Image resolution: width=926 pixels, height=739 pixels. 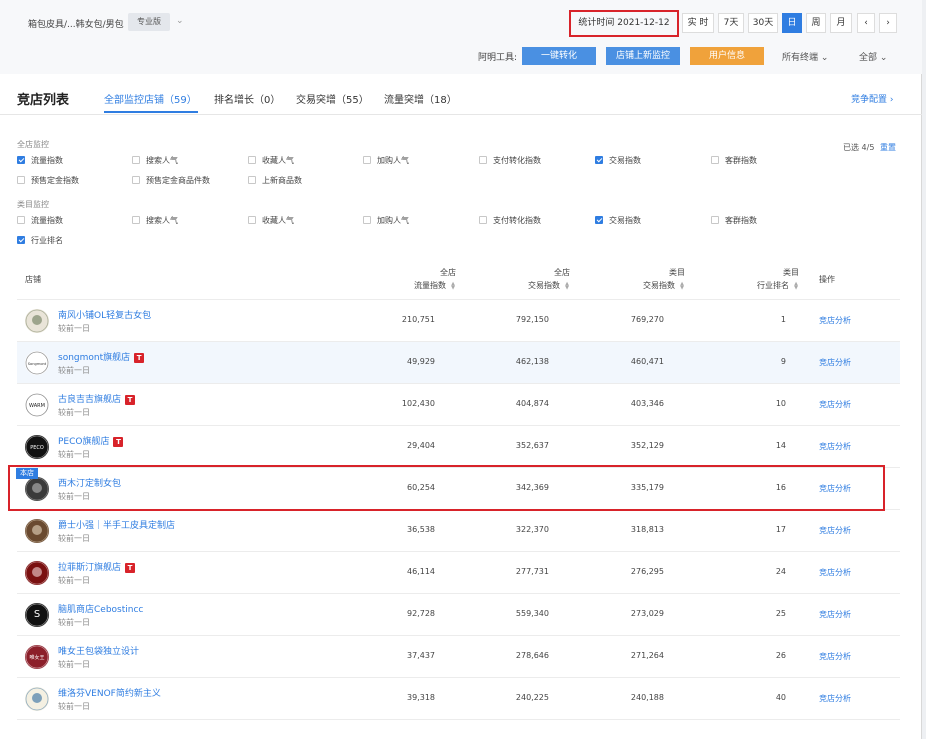 I want to click on stat-time-display: 统计时间 2021-12-12, so click(x=624, y=23).